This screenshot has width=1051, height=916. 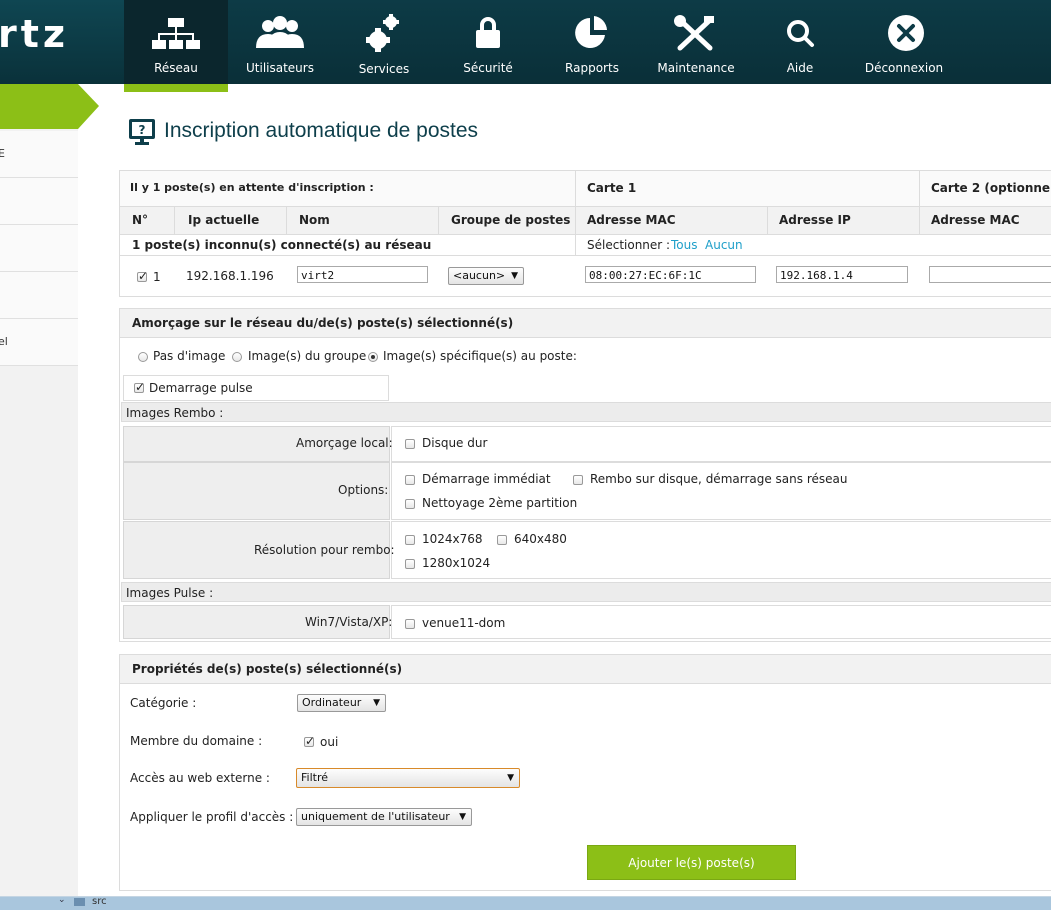 I want to click on resolution-label: Résolution pour rembo:, so click(x=324, y=550).